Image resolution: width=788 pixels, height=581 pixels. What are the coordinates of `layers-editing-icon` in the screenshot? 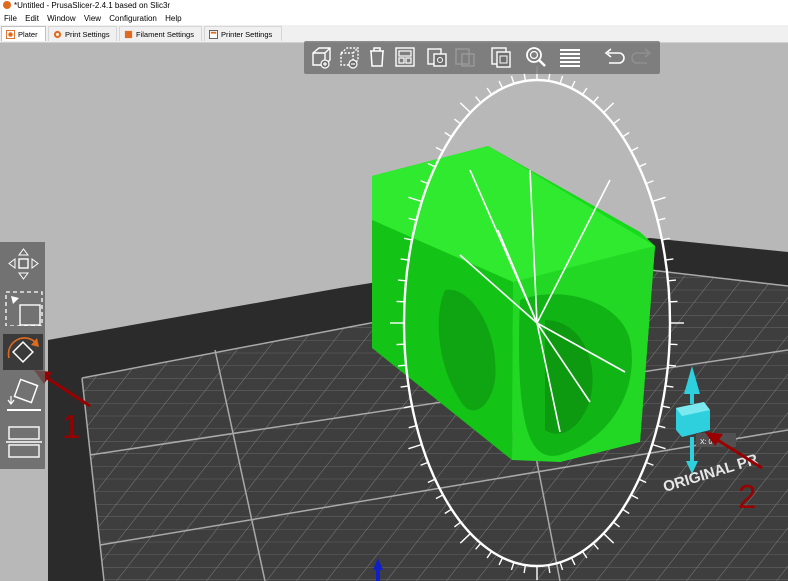 It's located at (570, 57).